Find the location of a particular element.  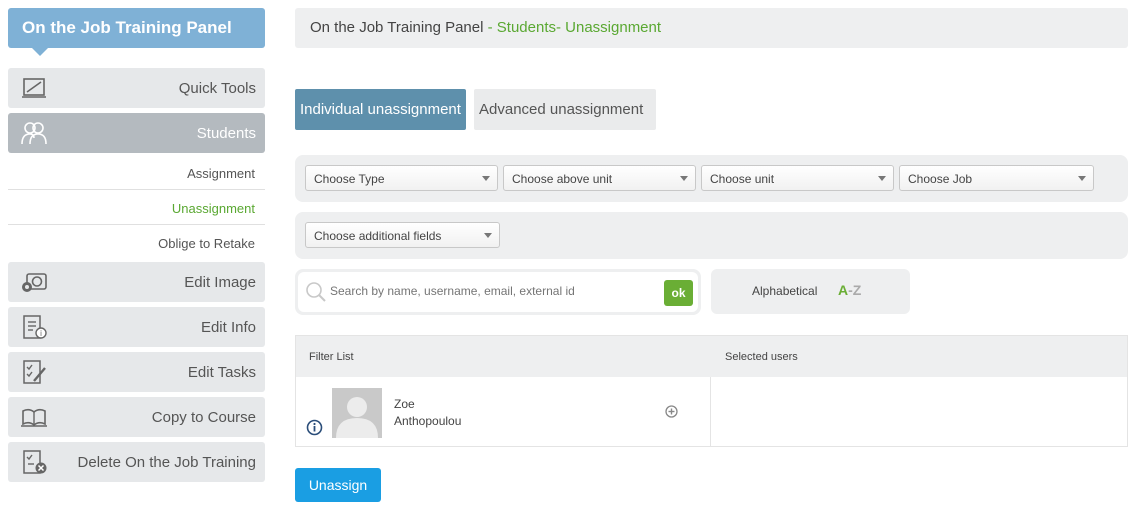

panel-title-pointer is located at coordinates (40, 52).